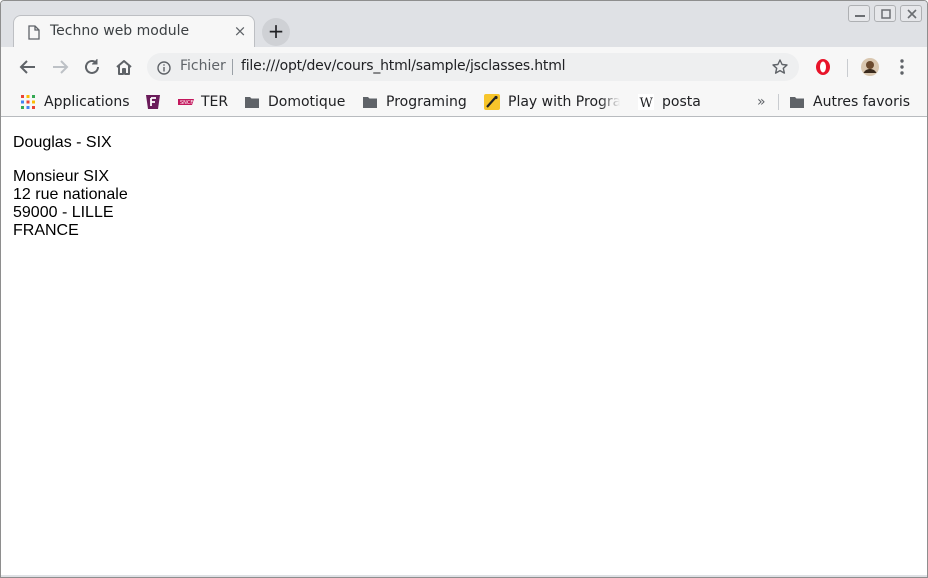 The image size is (928, 578). What do you see at coordinates (823, 67) in the screenshot?
I see `opera-icon` at bounding box center [823, 67].